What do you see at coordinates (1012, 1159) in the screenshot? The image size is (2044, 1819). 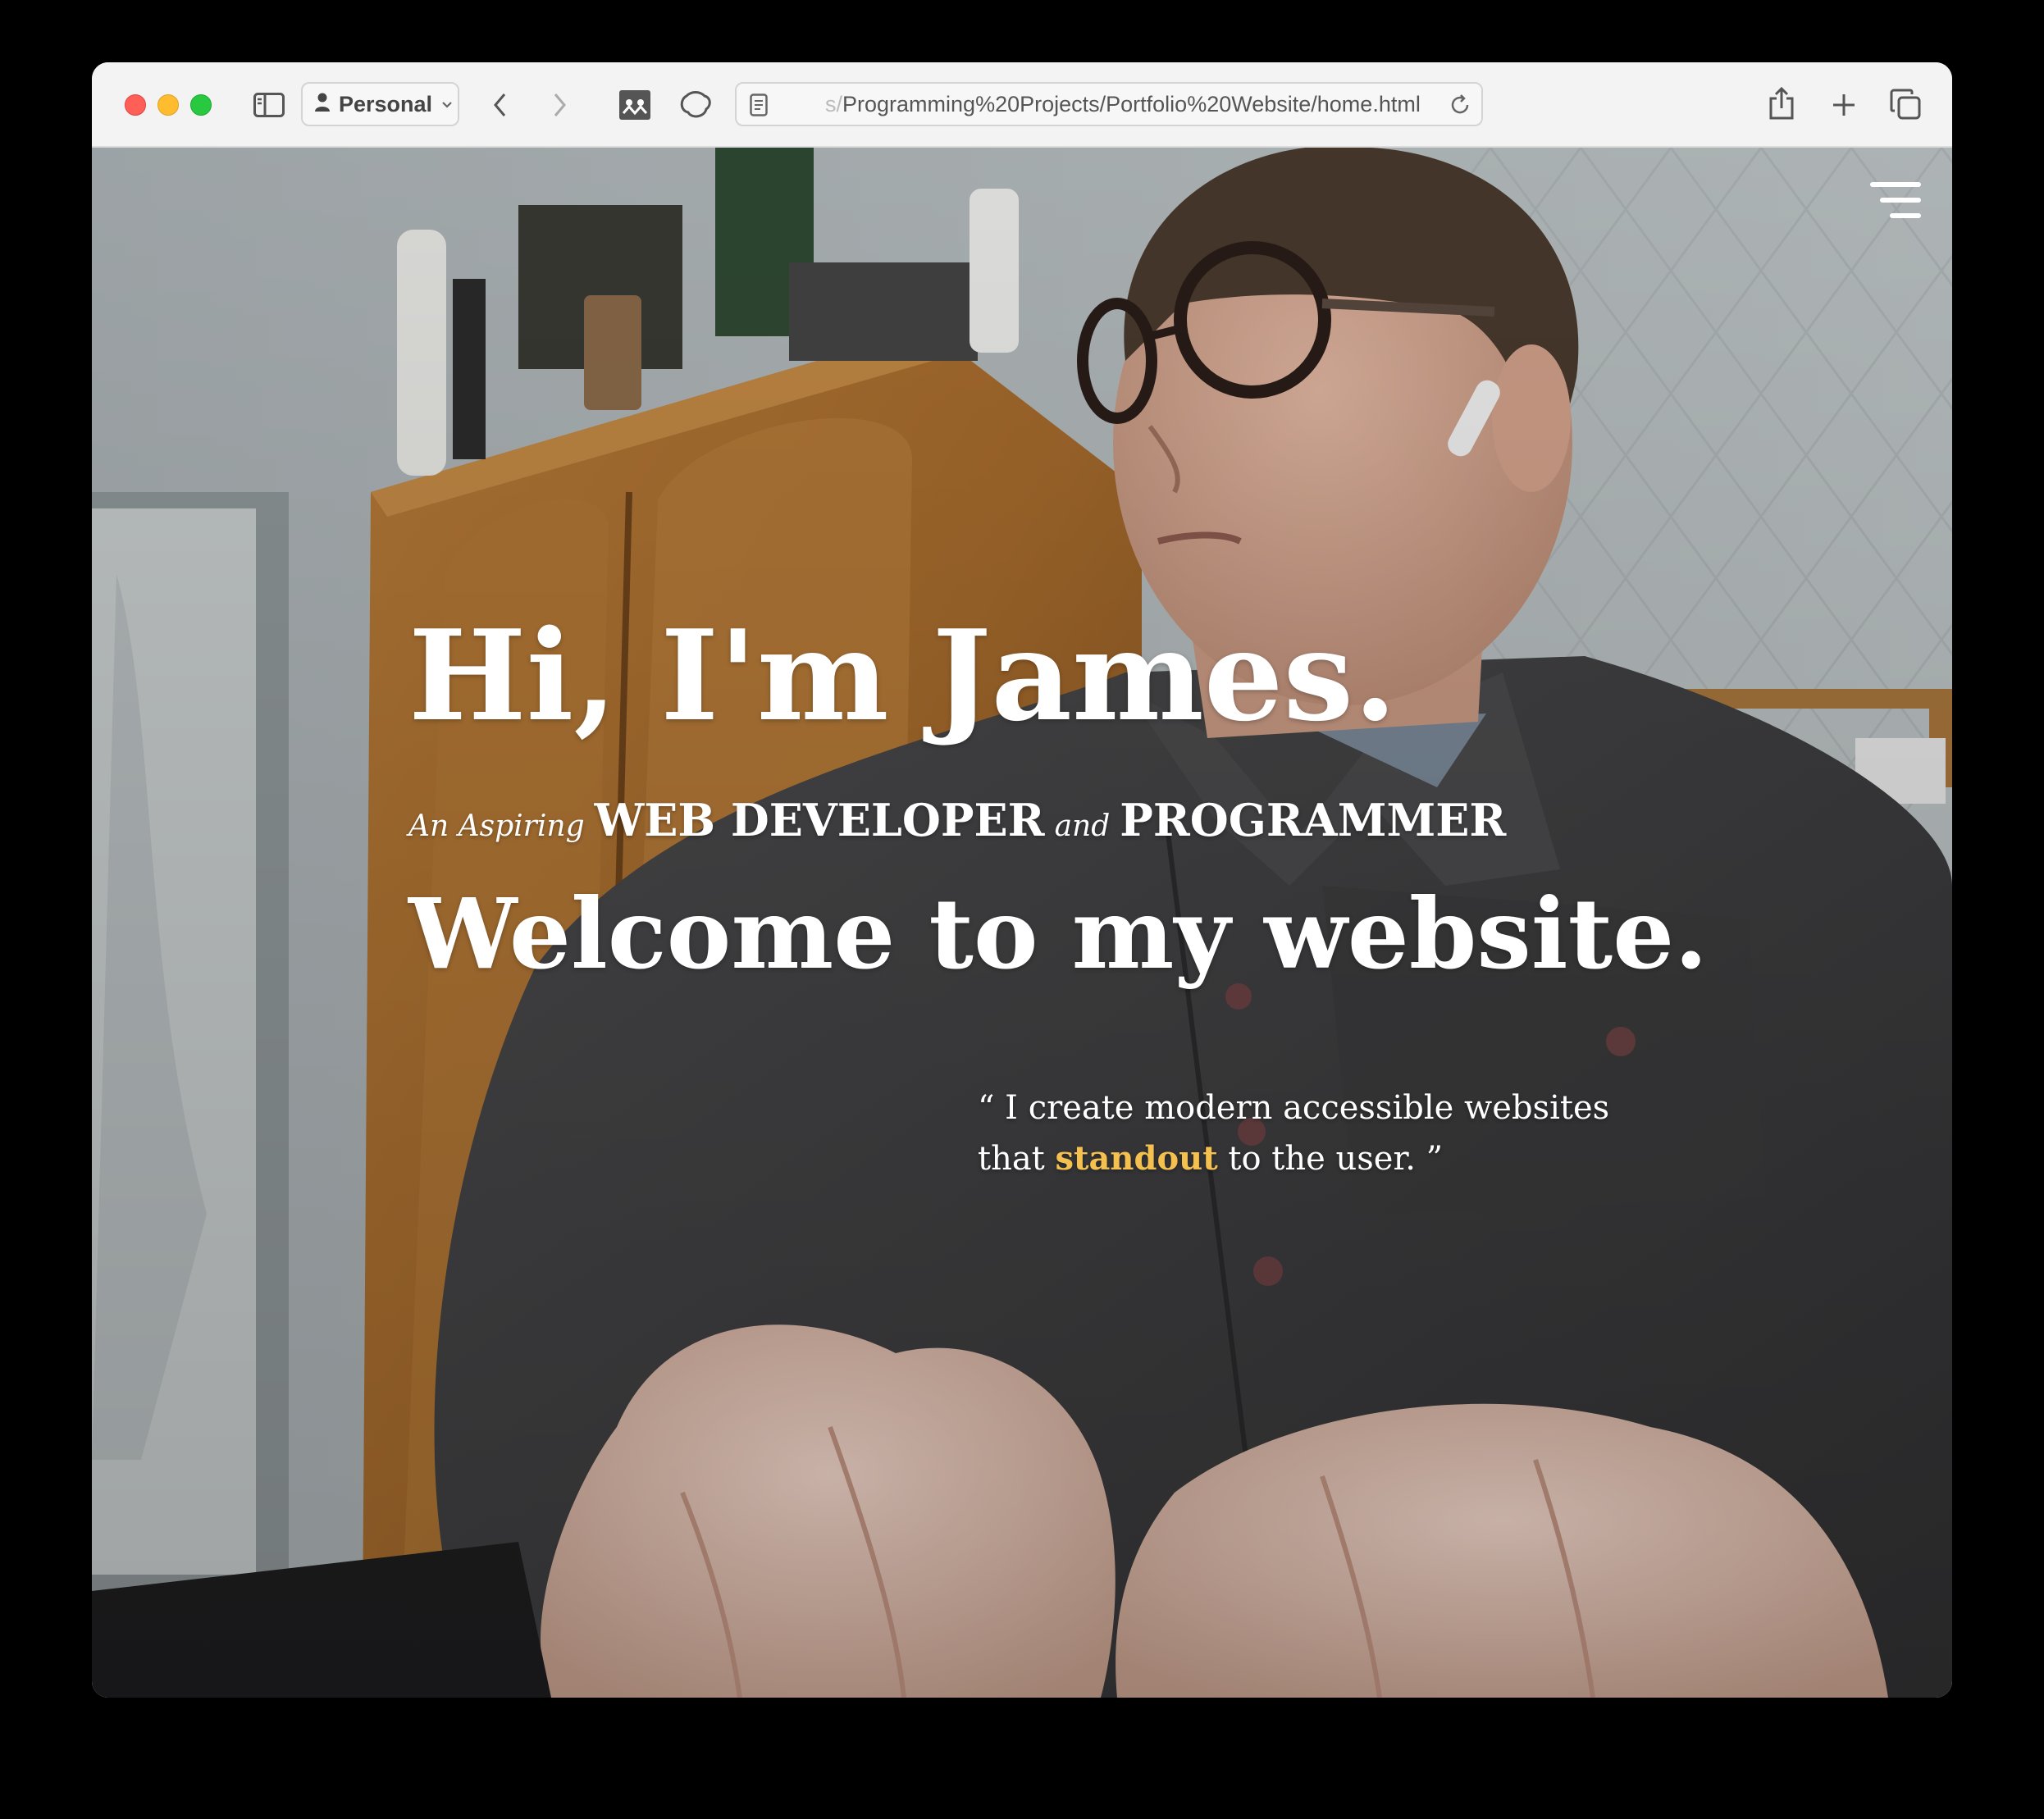 I see `quote-line-2-before: that` at bounding box center [1012, 1159].